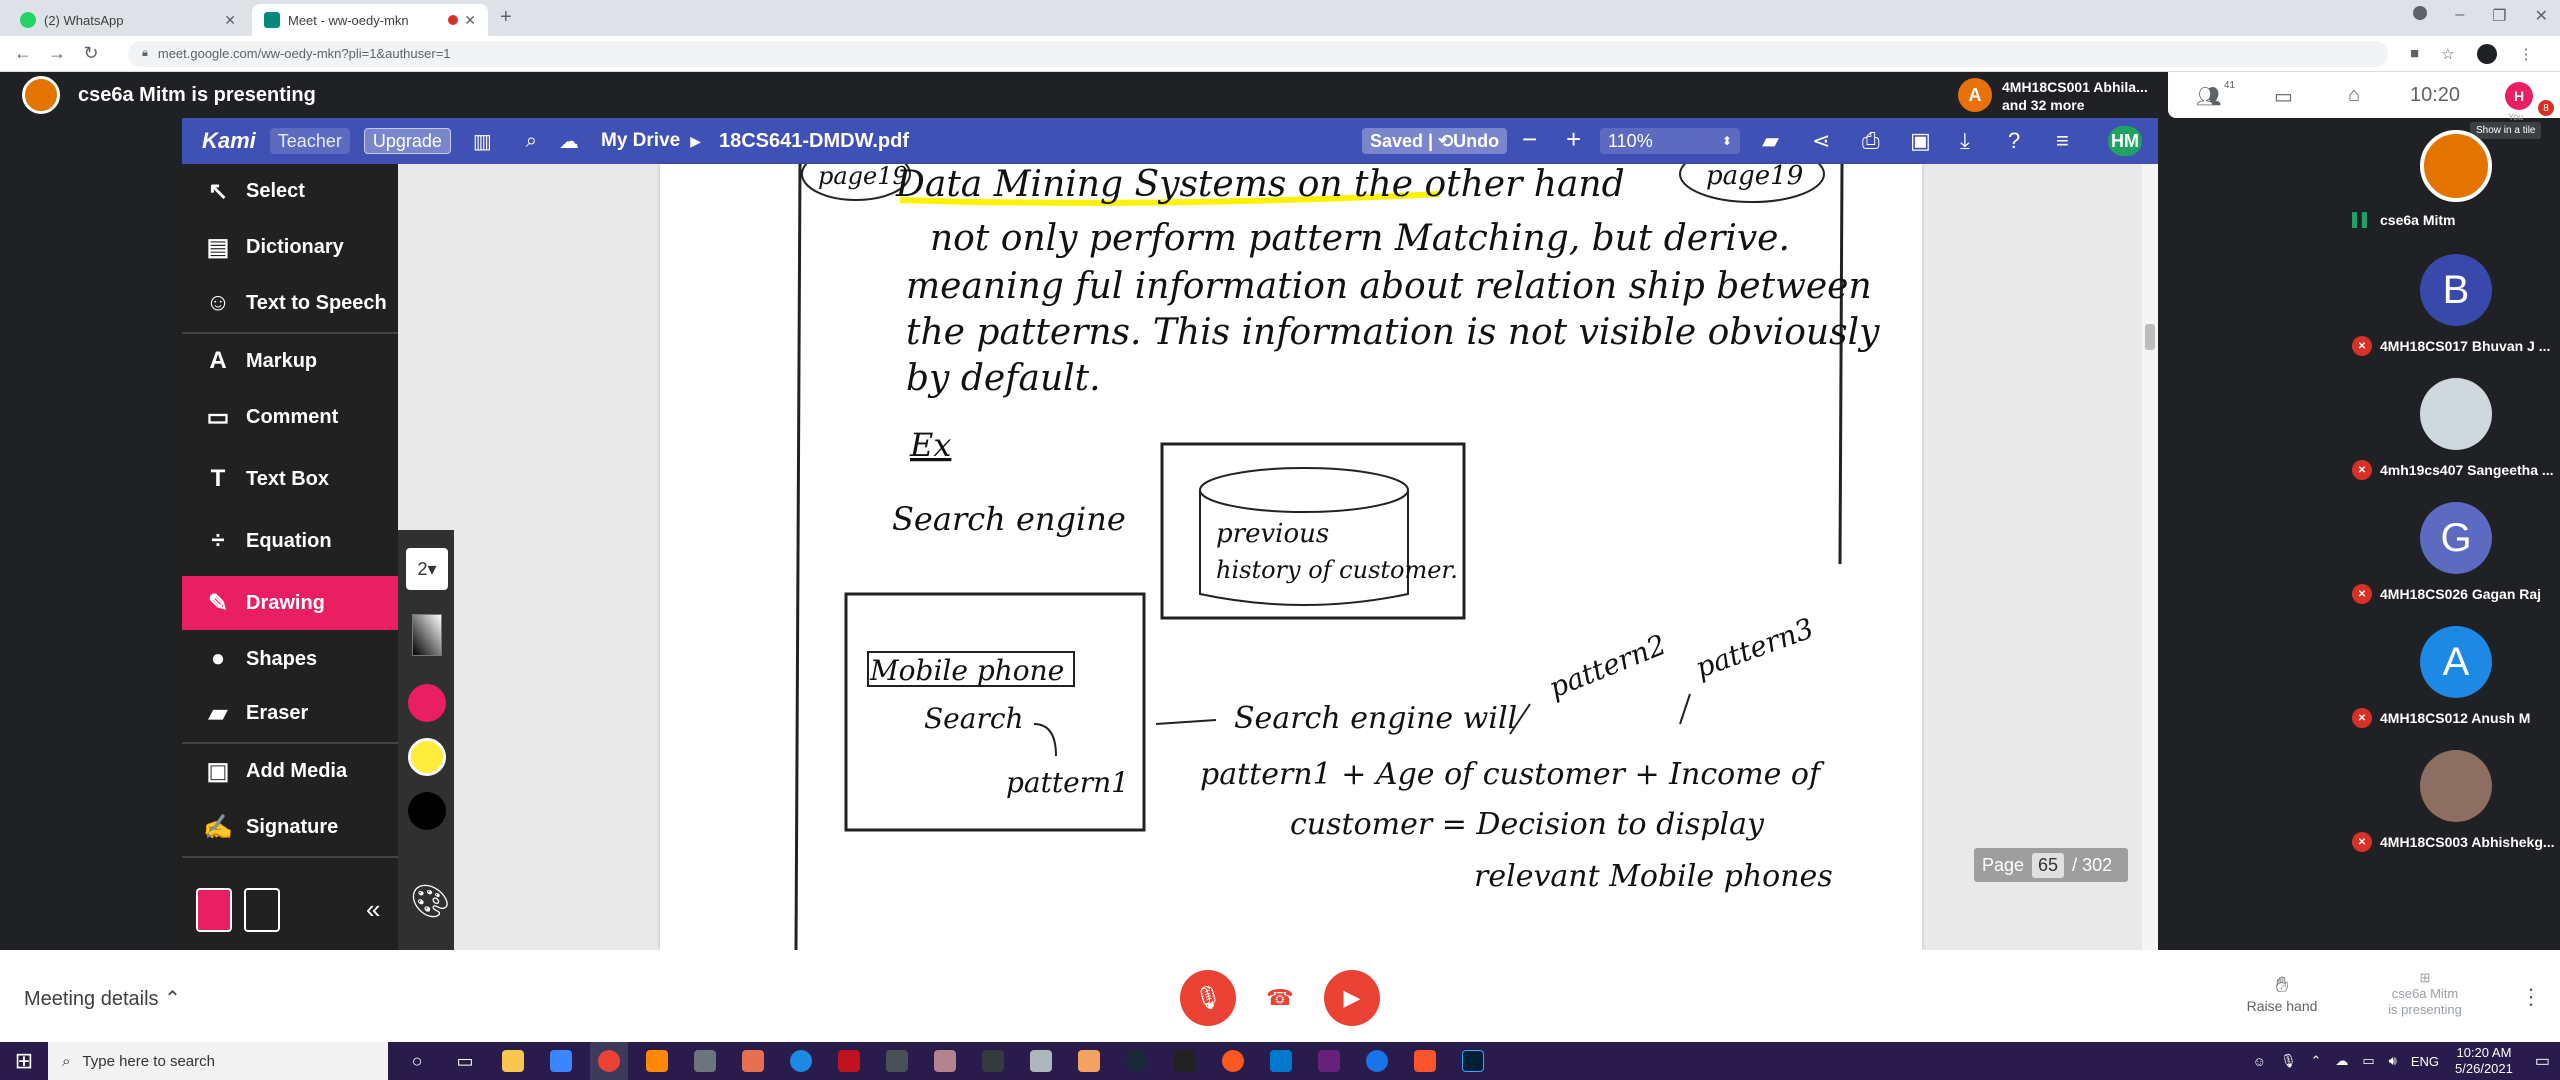 The image size is (2560, 1080). Describe the element at coordinates (1871, 141) in the screenshot. I see `print-icon: ⎙` at that location.